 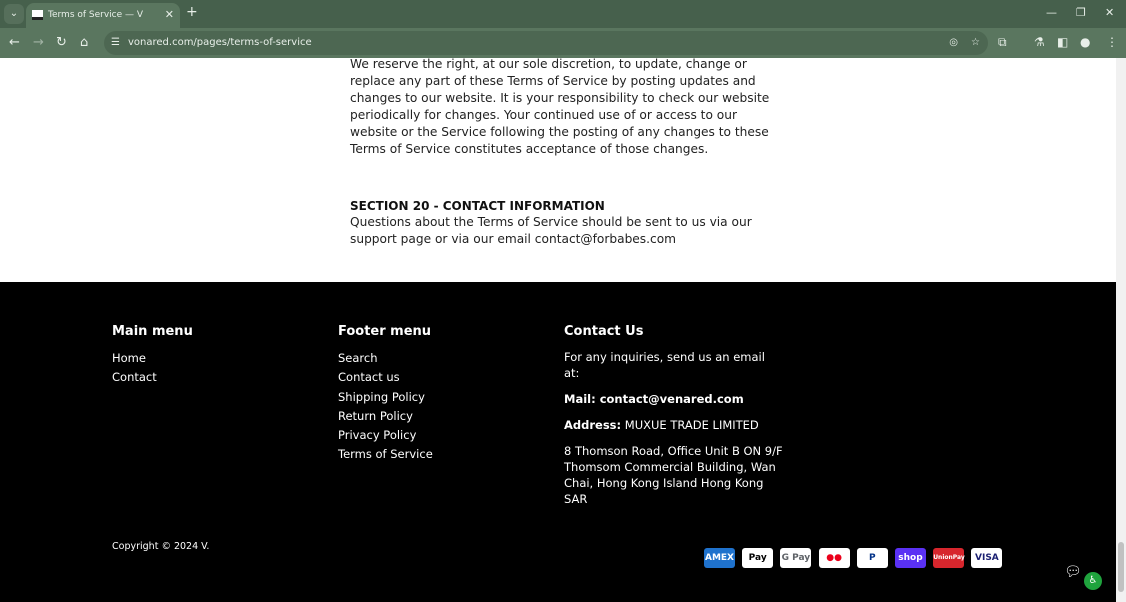 I want to click on payment-icon-amex: AMEX, so click(x=719, y=558).